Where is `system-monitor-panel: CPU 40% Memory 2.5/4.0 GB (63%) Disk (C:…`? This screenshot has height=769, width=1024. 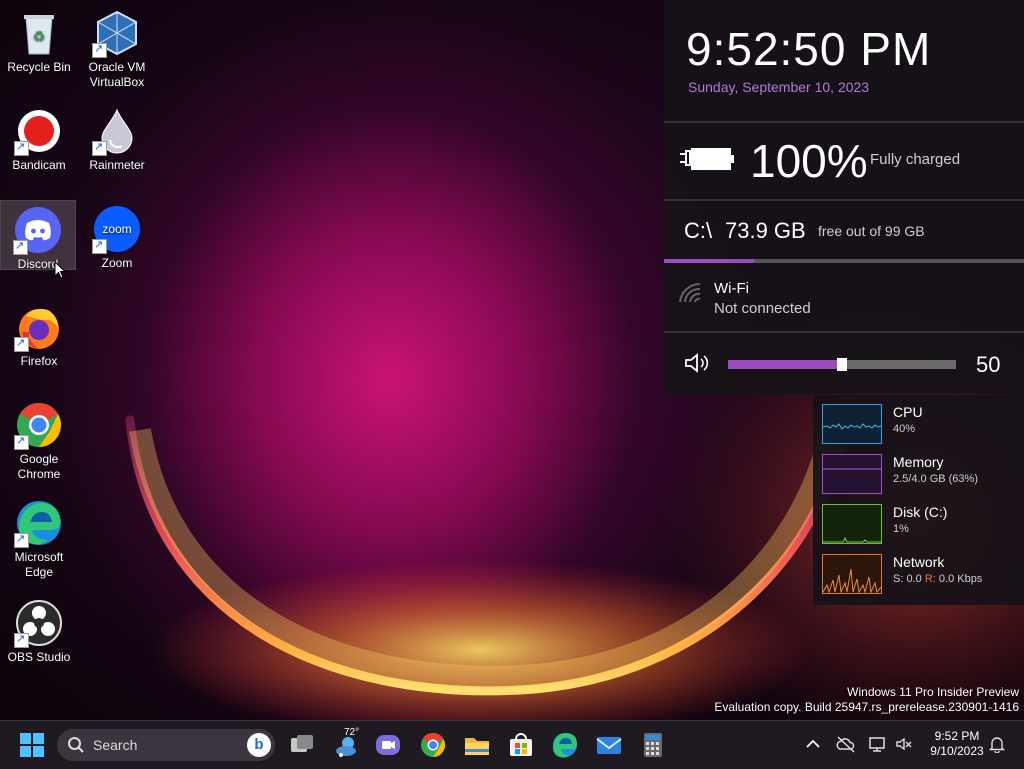
system-monitor-panel: CPU 40% Memory 2.5/4.0 GB (63%) Disk (C:… is located at coordinates (918, 500).